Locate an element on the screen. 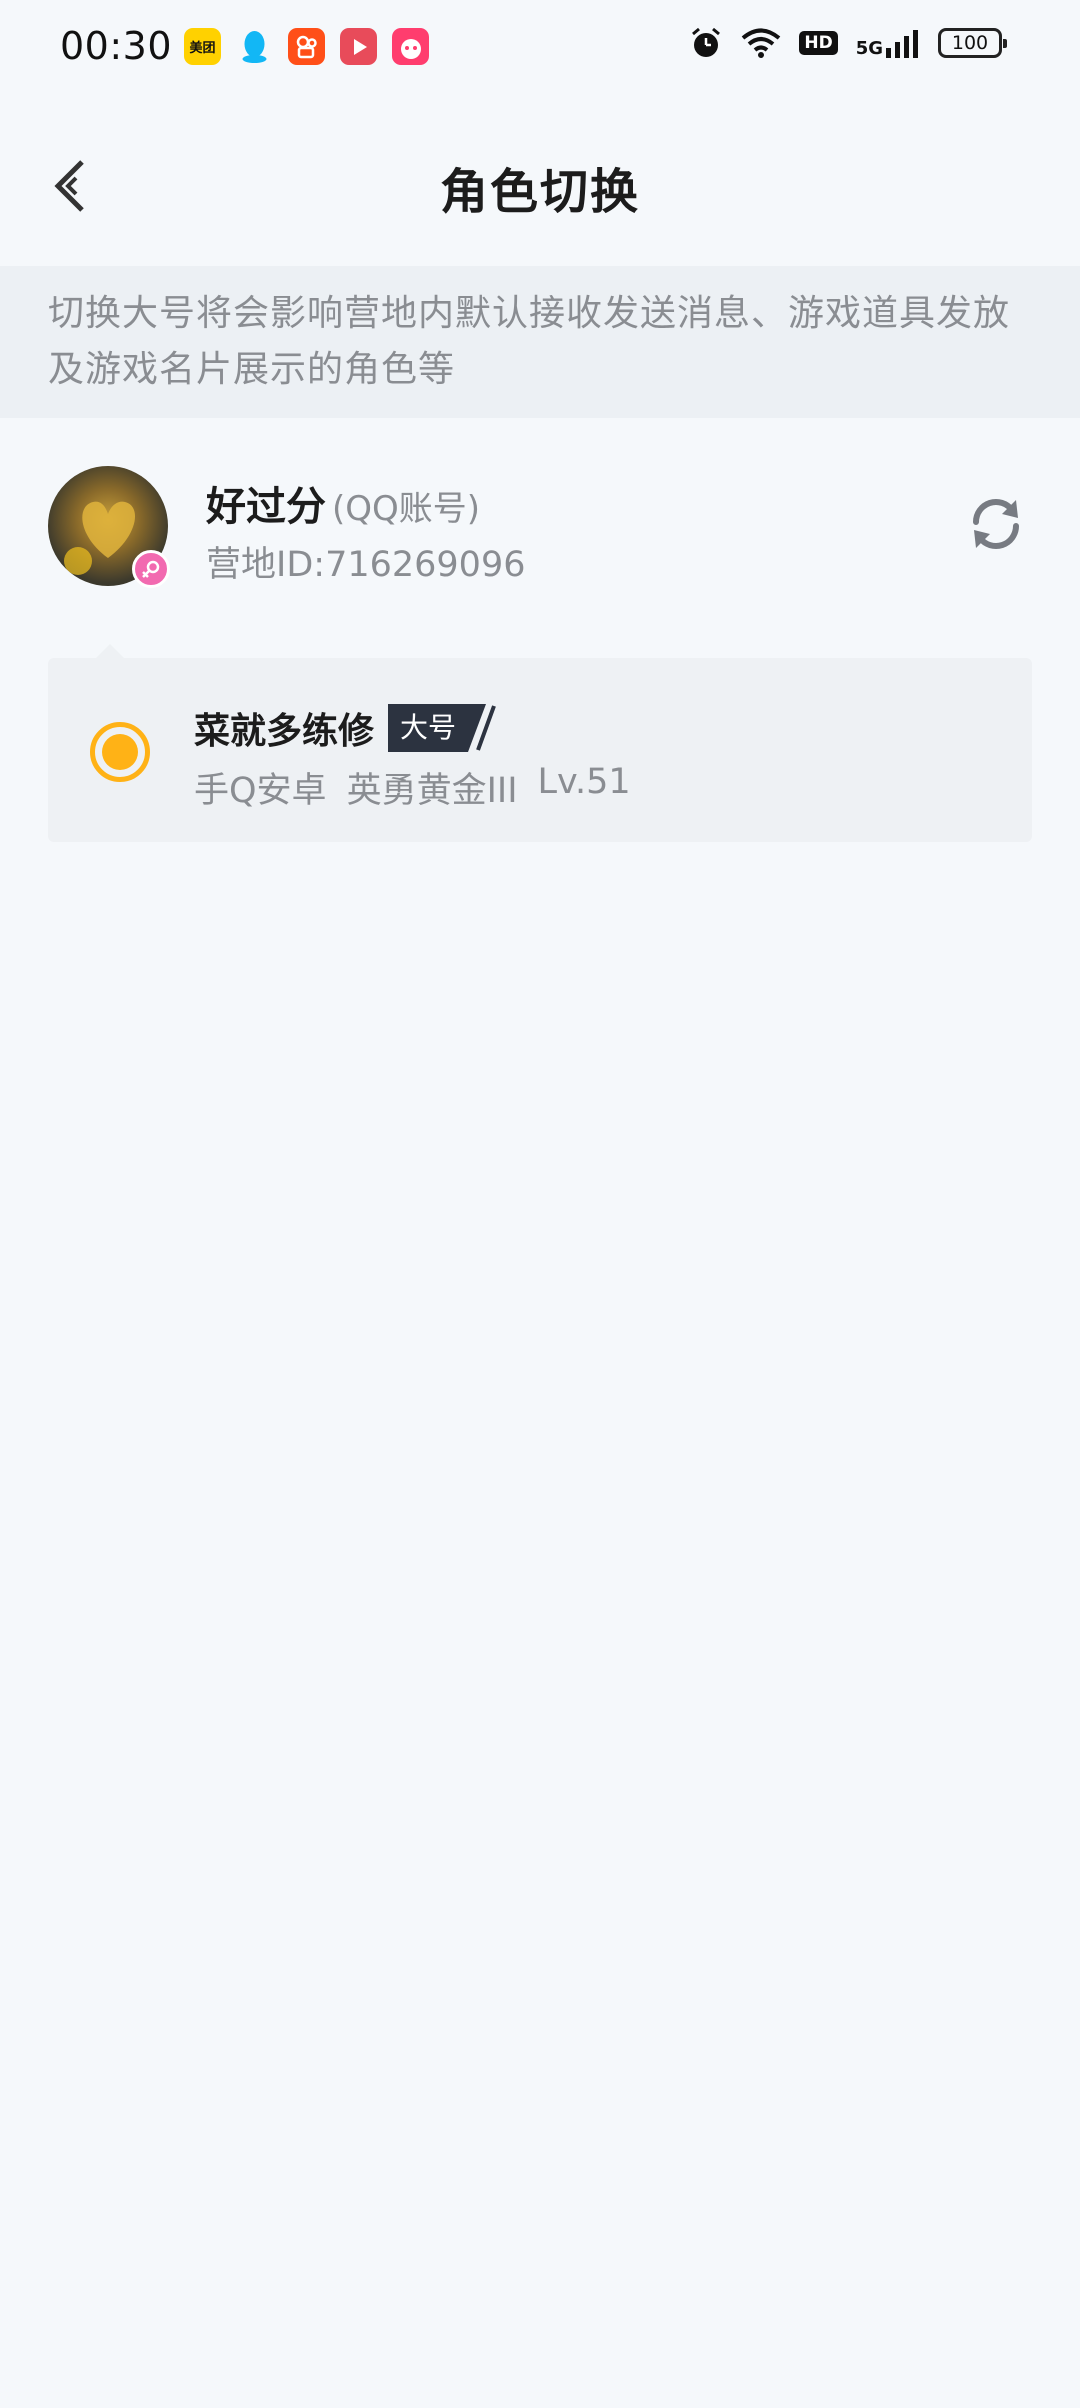  notice-text: 切换大号将会影响营地内默认接收发送消息、游戏道具发放及游戏名片展示的角色等 is located at coordinates (529, 341).